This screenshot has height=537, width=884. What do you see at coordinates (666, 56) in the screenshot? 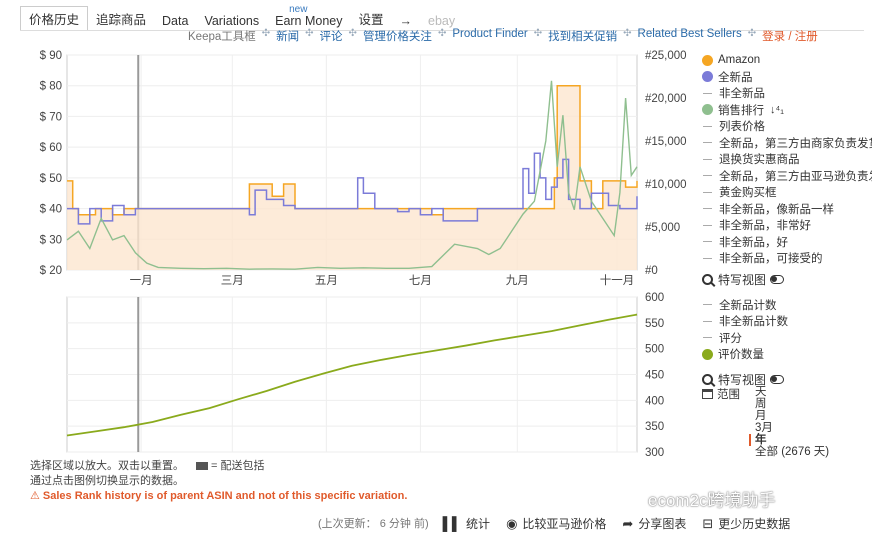
I see `chart1-y-right-tick: #25,000` at bounding box center [666, 56].